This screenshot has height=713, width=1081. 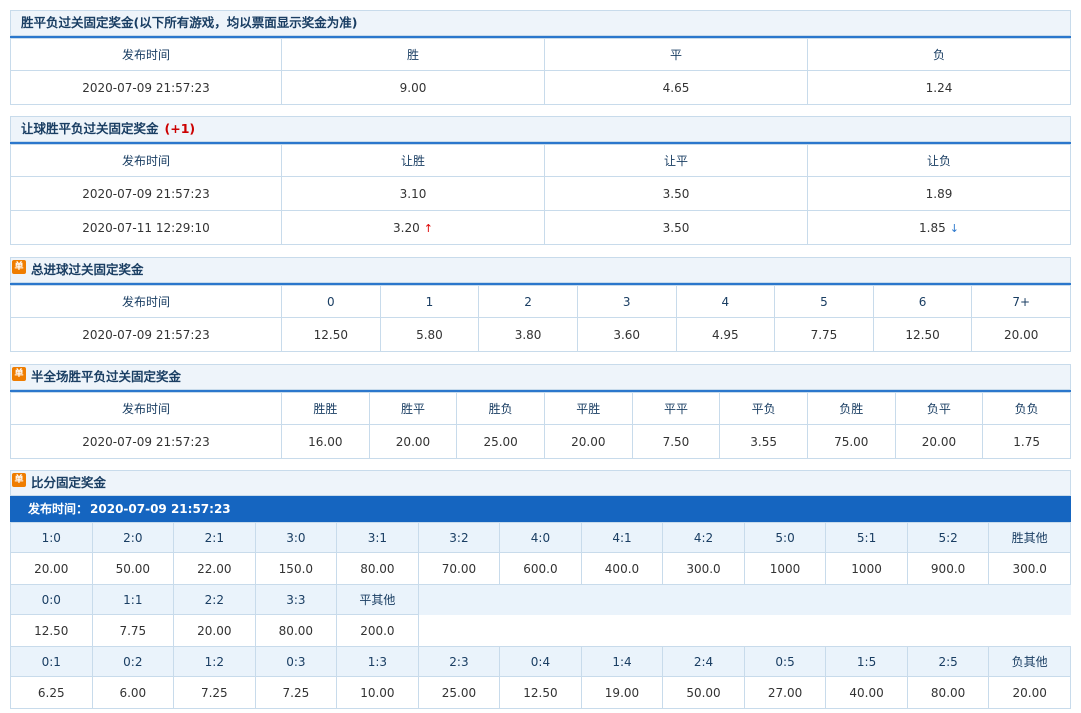 What do you see at coordinates (851, 408) in the screenshot?
I see `header-cell: 负胜` at bounding box center [851, 408].